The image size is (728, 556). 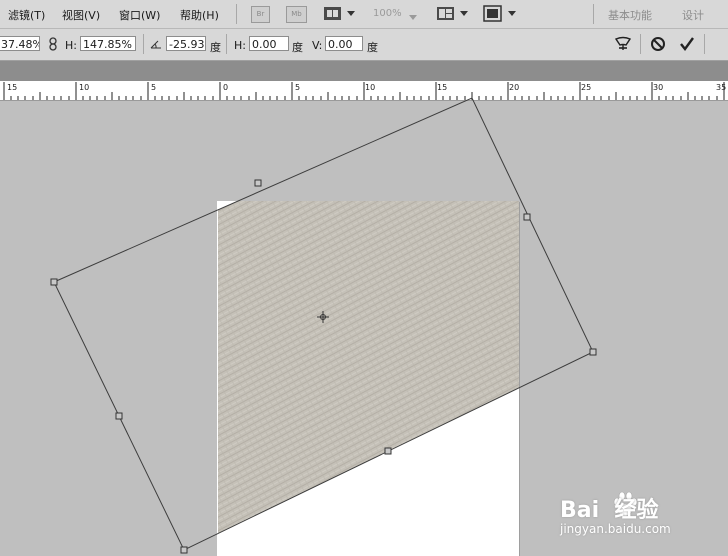 What do you see at coordinates (609, 510) in the screenshot?
I see `watermark-brand: Bai 经验` at bounding box center [609, 510].